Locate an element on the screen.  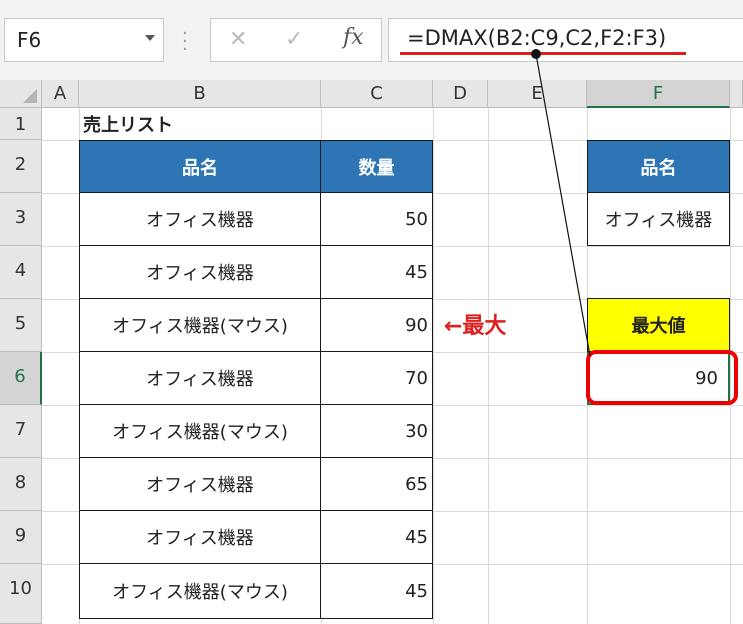
formula-buttons: ✕ ✓ fx is located at coordinates (296, 40).